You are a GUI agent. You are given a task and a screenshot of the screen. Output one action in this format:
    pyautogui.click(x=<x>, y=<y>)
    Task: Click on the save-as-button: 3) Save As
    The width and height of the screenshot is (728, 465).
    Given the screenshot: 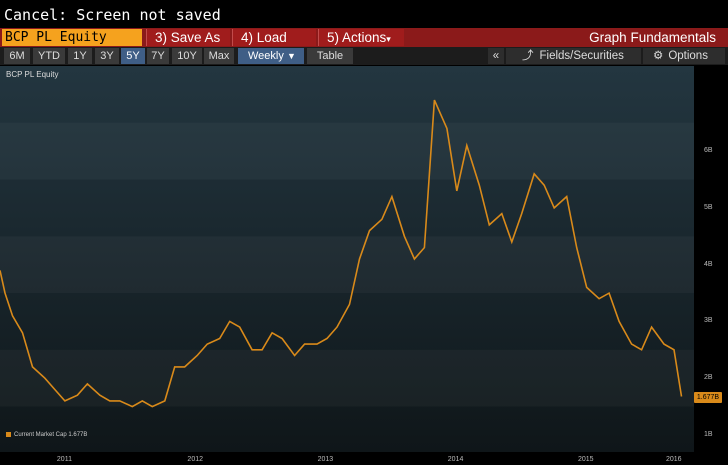 What is the action you would take?
    pyautogui.click(x=188, y=37)
    